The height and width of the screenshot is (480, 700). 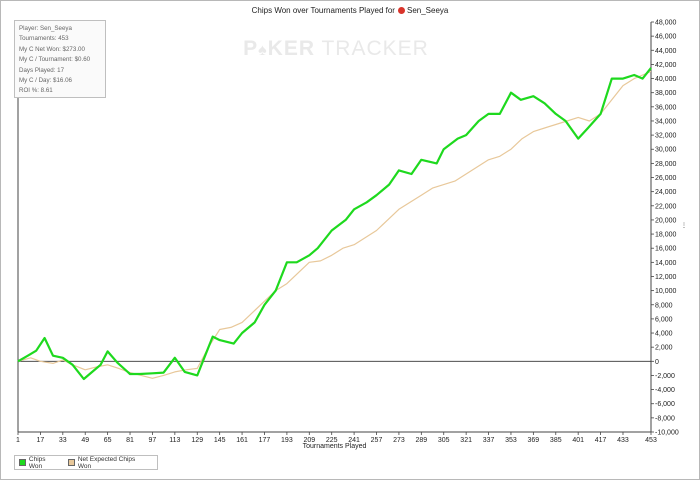 I want to click on y-tick-label: 8,000, so click(x=664, y=305).